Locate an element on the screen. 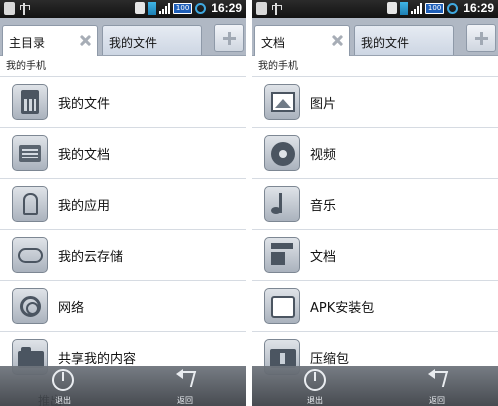 The height and width of the screenshot is (406, 498). apk-package-icon is located at coordinates (282, 306).